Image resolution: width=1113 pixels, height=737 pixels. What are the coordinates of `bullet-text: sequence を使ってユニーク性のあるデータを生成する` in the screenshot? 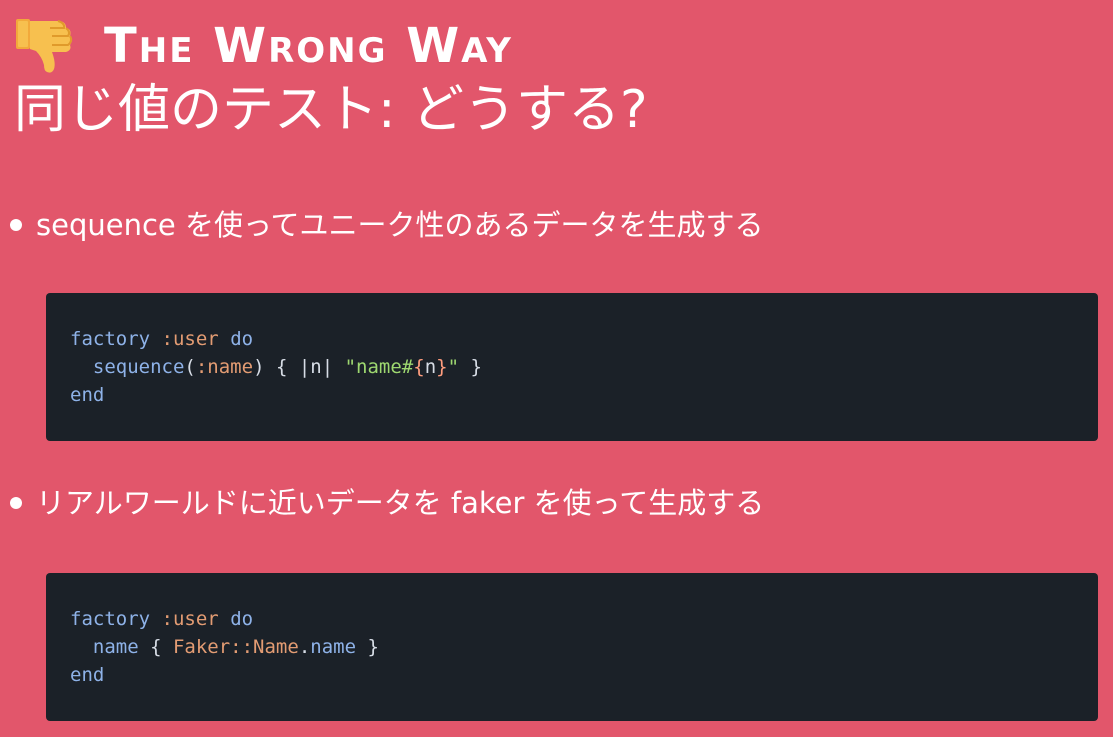 It's located at (400, 225).